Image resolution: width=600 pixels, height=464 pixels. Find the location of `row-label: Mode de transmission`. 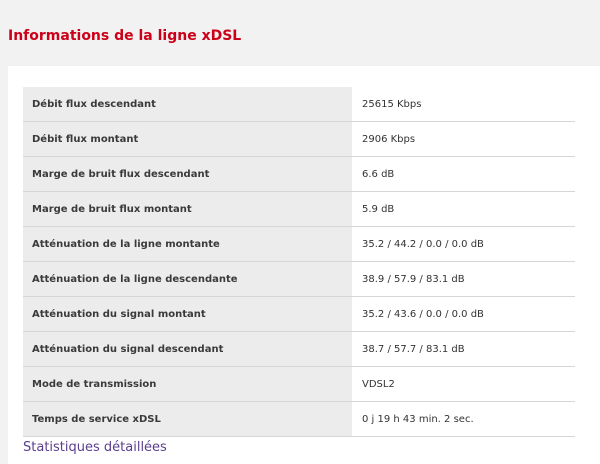

row-label: Mode de transmission is located at coordinates (187, 384).